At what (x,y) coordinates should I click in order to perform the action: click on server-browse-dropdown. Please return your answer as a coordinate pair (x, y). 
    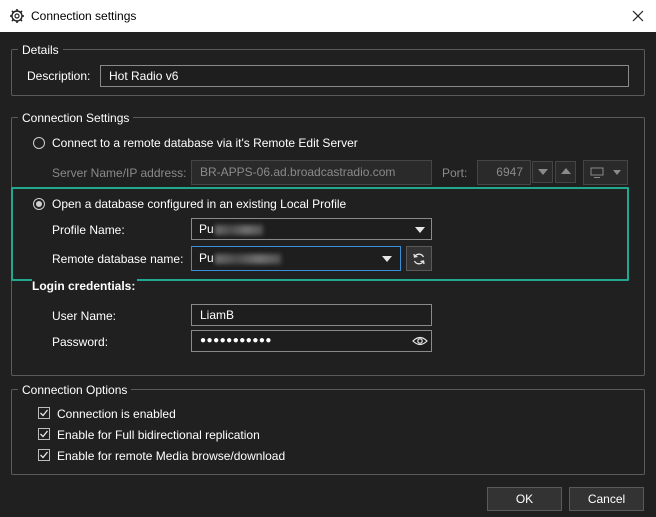
    Looking at the image, I should click on (605, 172).